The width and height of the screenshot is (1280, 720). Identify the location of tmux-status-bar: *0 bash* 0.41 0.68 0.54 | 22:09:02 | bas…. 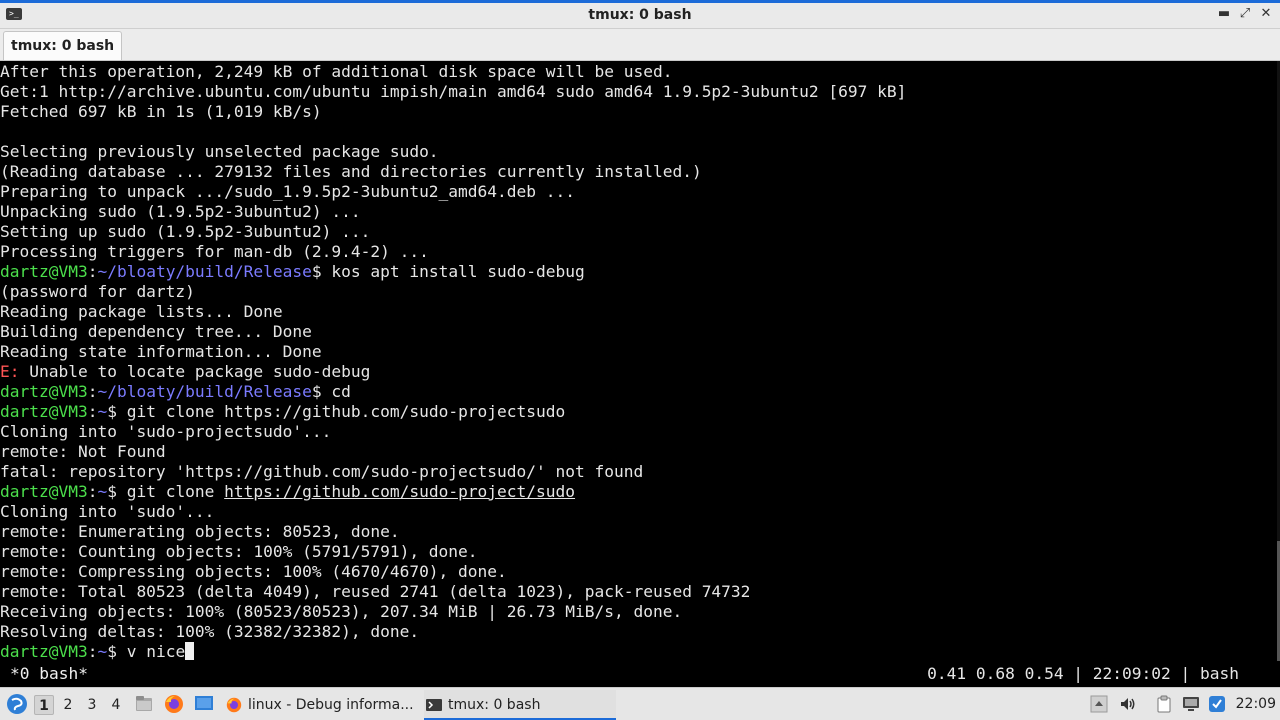
(640, 674).